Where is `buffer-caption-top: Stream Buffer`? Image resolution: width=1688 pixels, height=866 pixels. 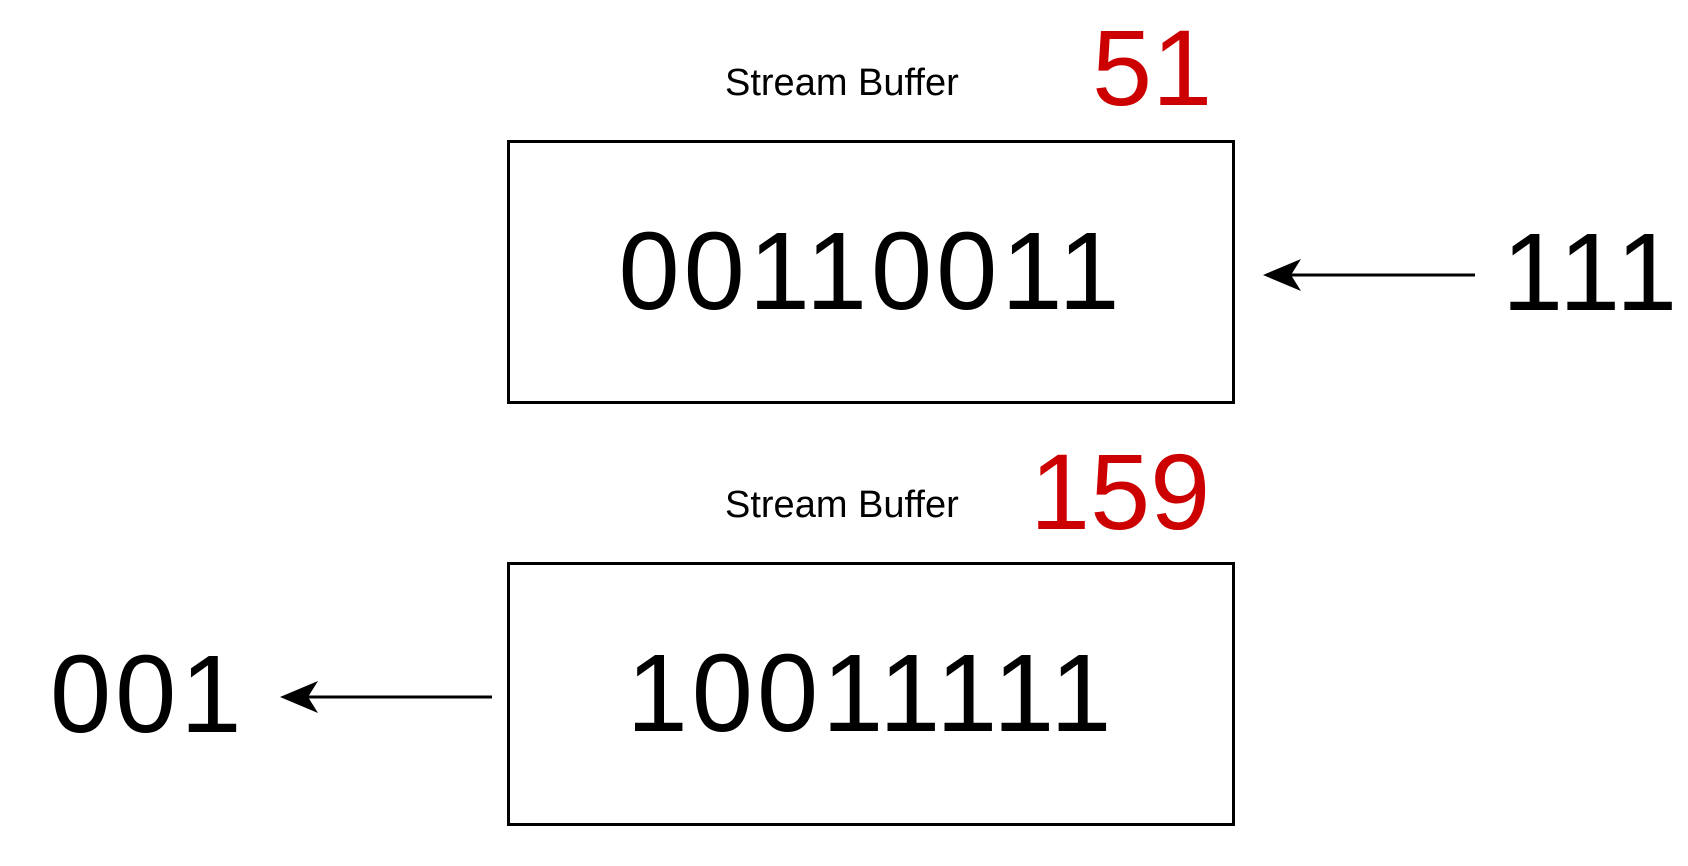 buffer-caption-top: Stream Buffer is located at coordinates (842, 83).